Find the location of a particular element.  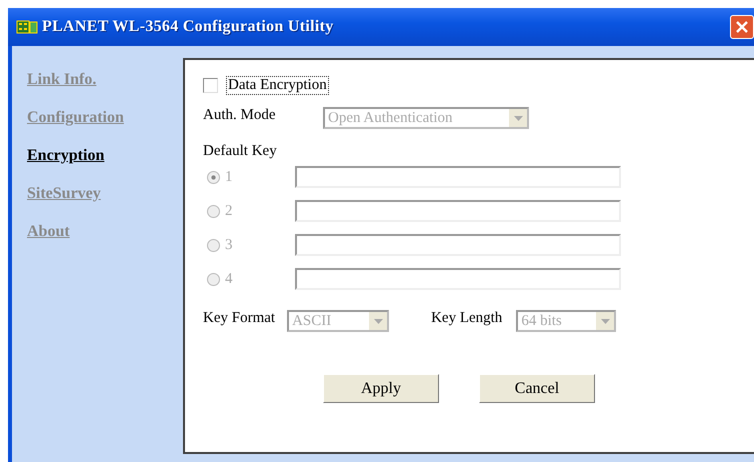

sidebar-link: Configuration is located at coordinates (75, 118).